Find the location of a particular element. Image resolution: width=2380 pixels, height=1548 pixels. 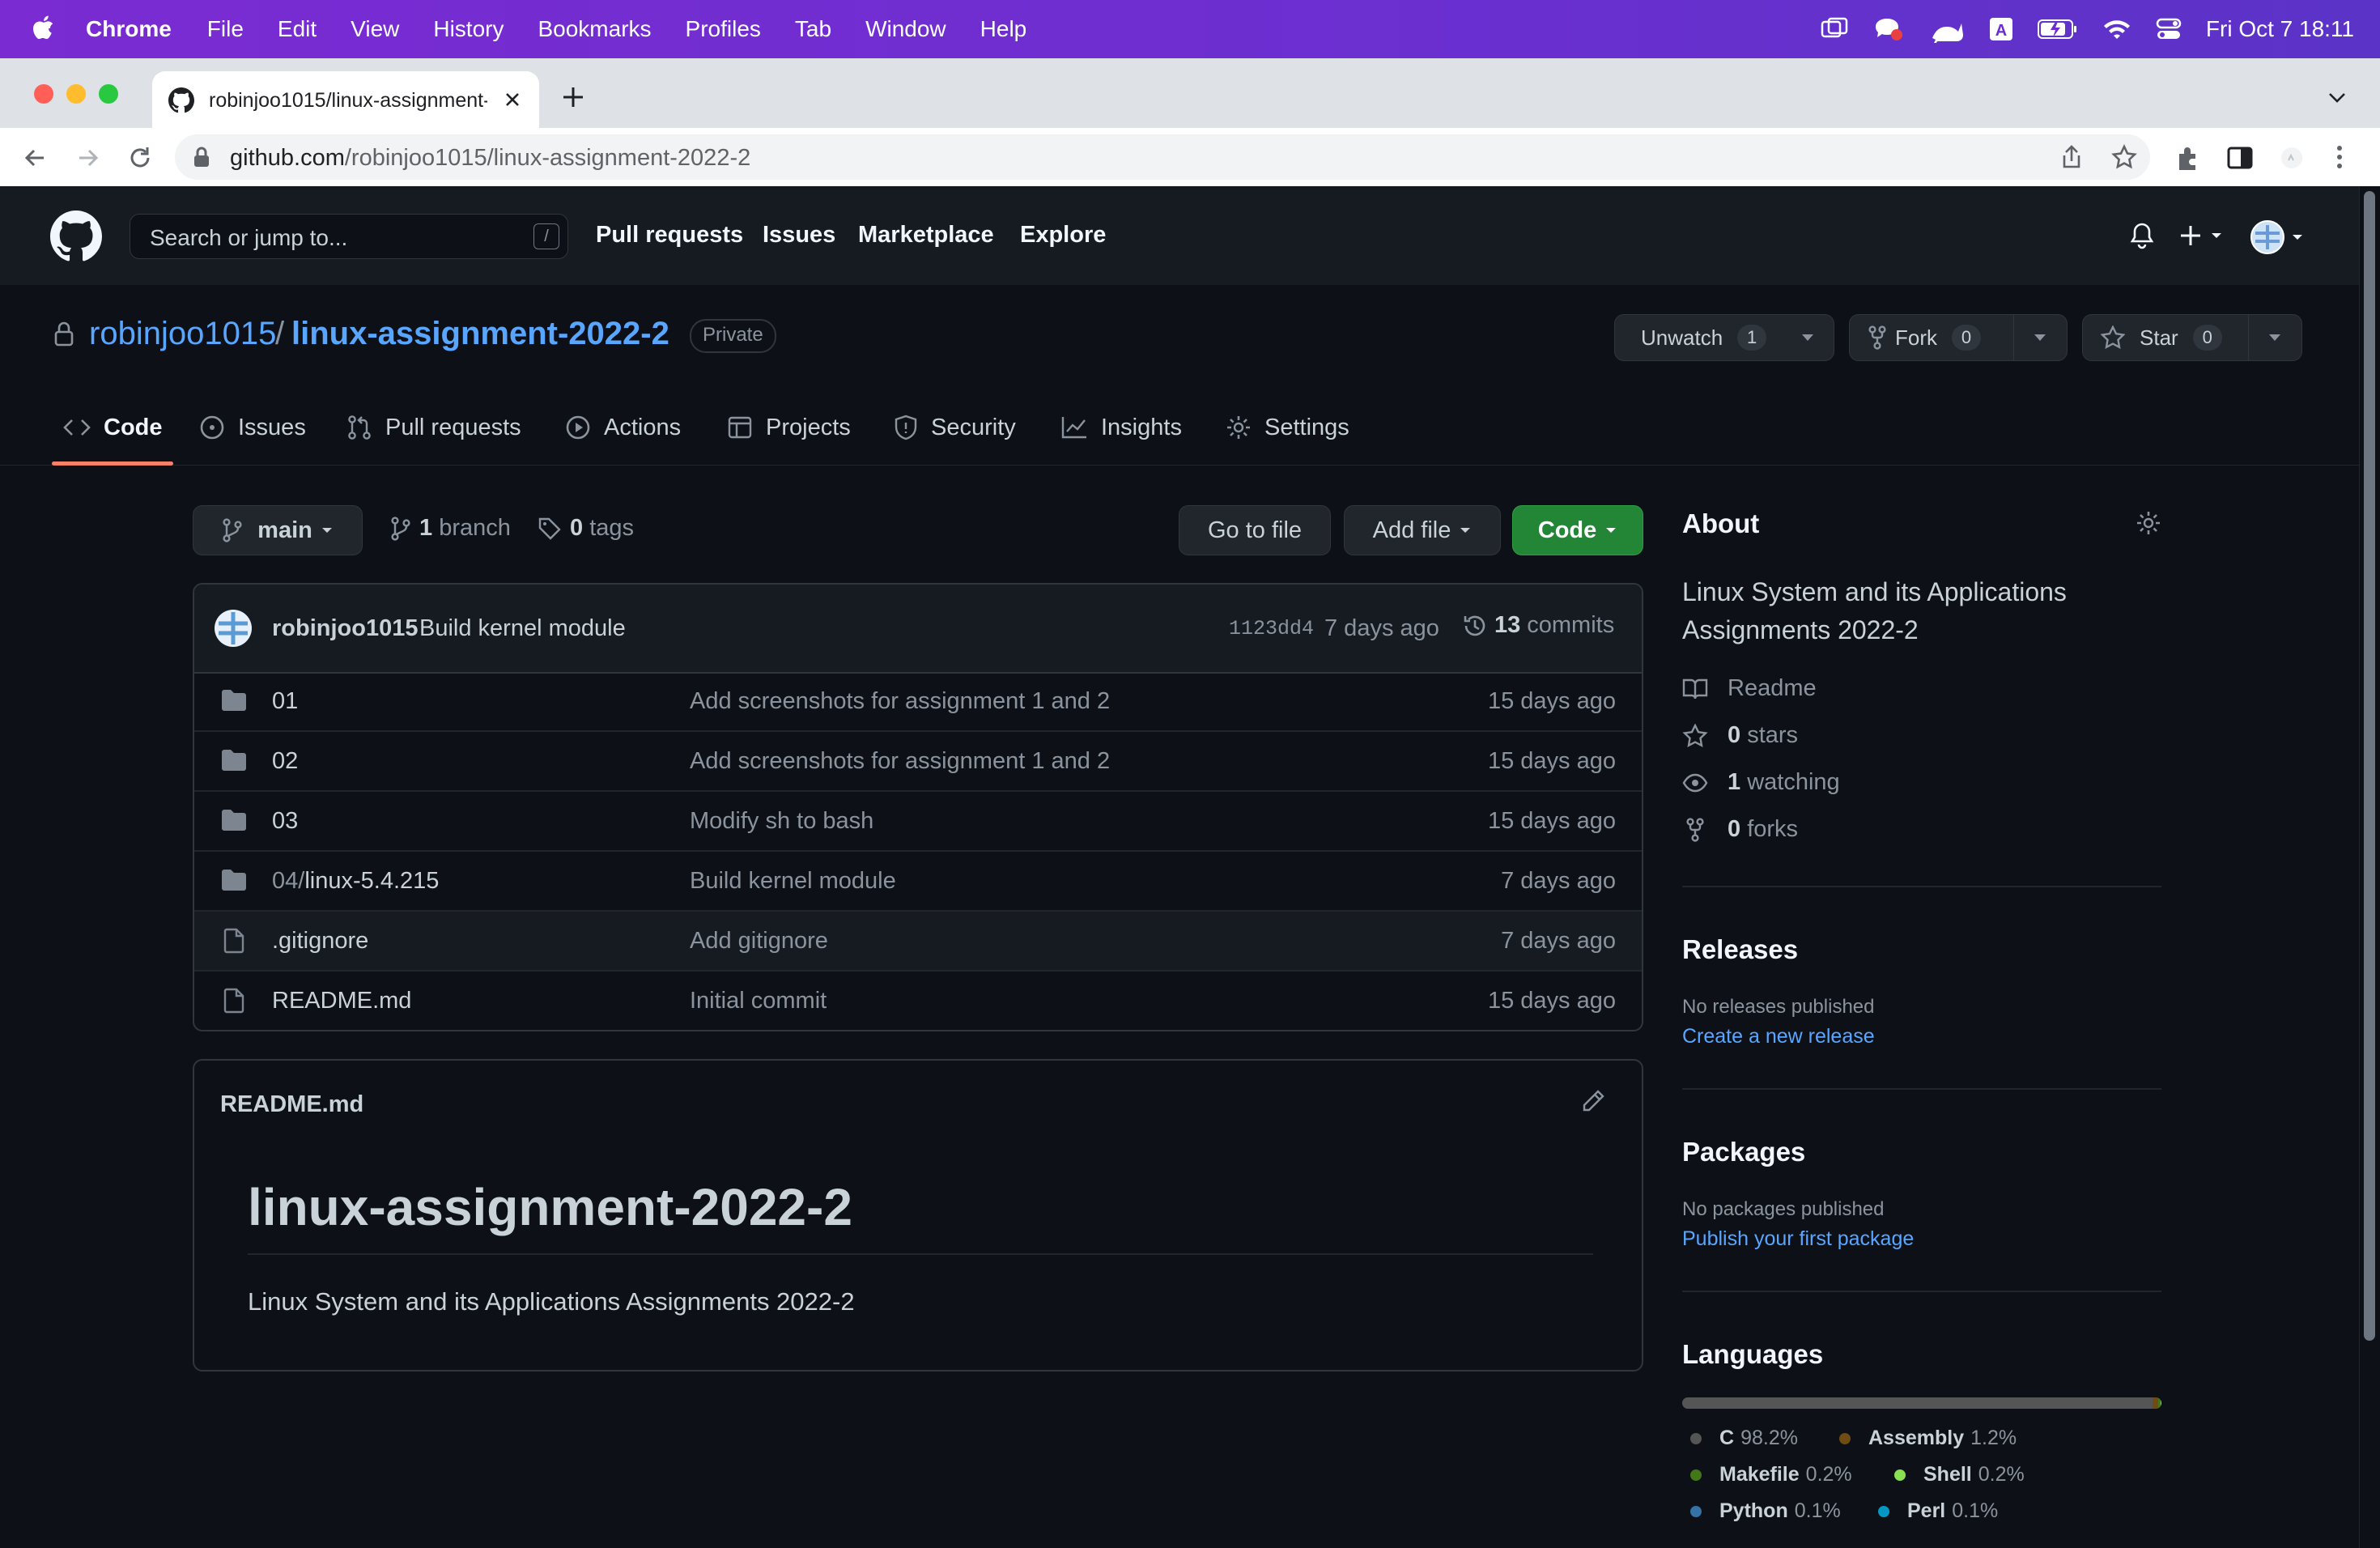

star-dropdown-caret is located at coordinates (2275, 338).